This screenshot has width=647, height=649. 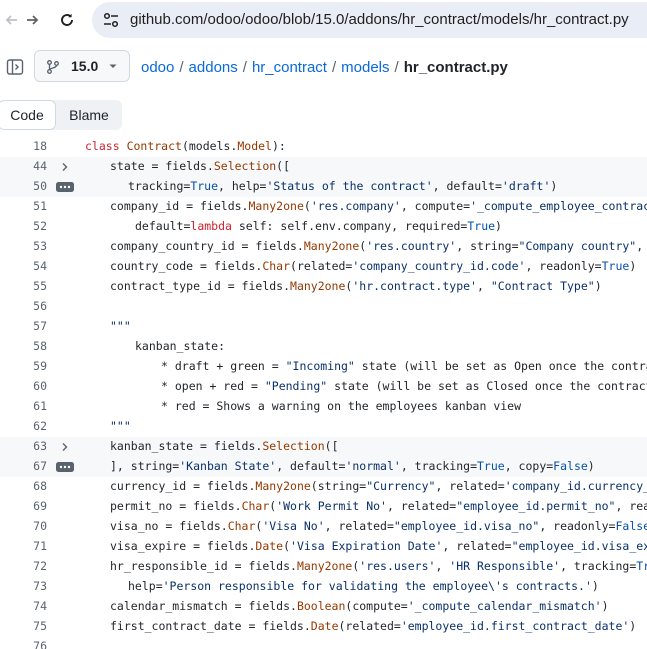 I want to click on line-number: 53, so click(x=23, y=246).